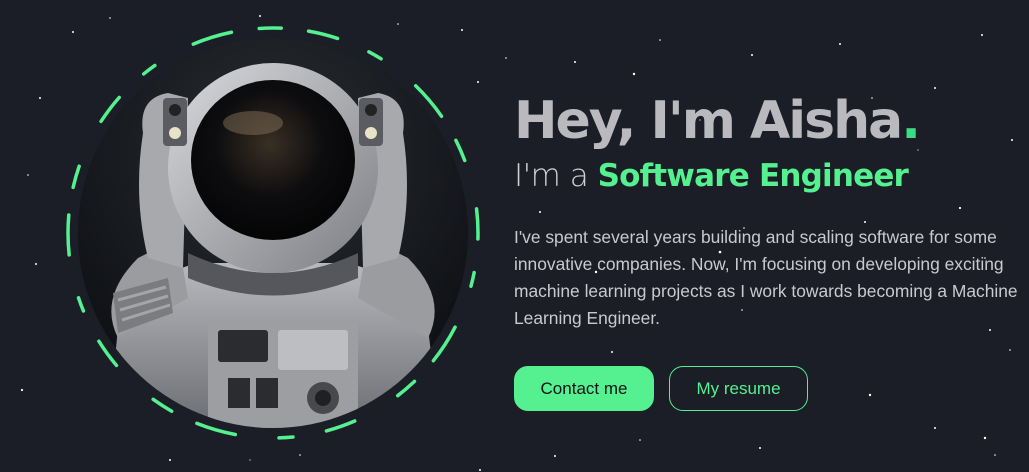 The image size is (1029, 472). I want to click on role-title: Software Engineer, so click(753, 176).